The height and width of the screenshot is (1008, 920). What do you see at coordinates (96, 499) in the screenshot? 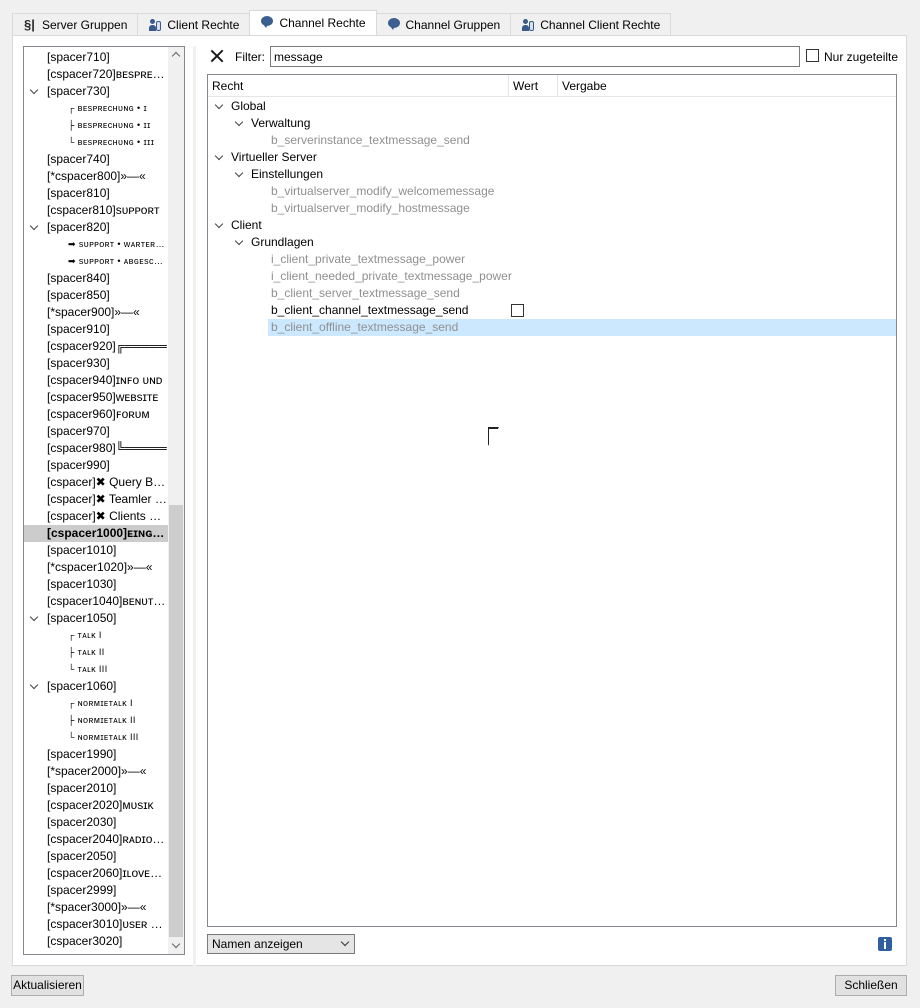
I see `channel-tree-item: [cspacer]✖ Teamler Bots` at bounding box center [96, 499].